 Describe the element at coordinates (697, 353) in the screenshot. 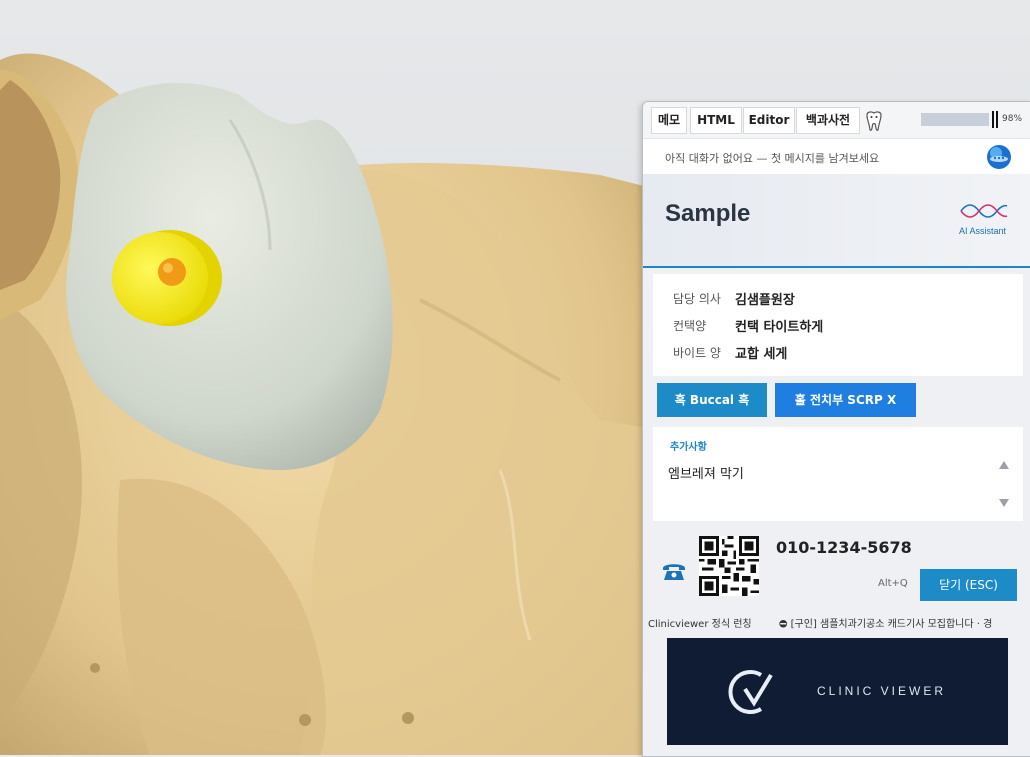

I see `info-label: 바이트 양` at that location.